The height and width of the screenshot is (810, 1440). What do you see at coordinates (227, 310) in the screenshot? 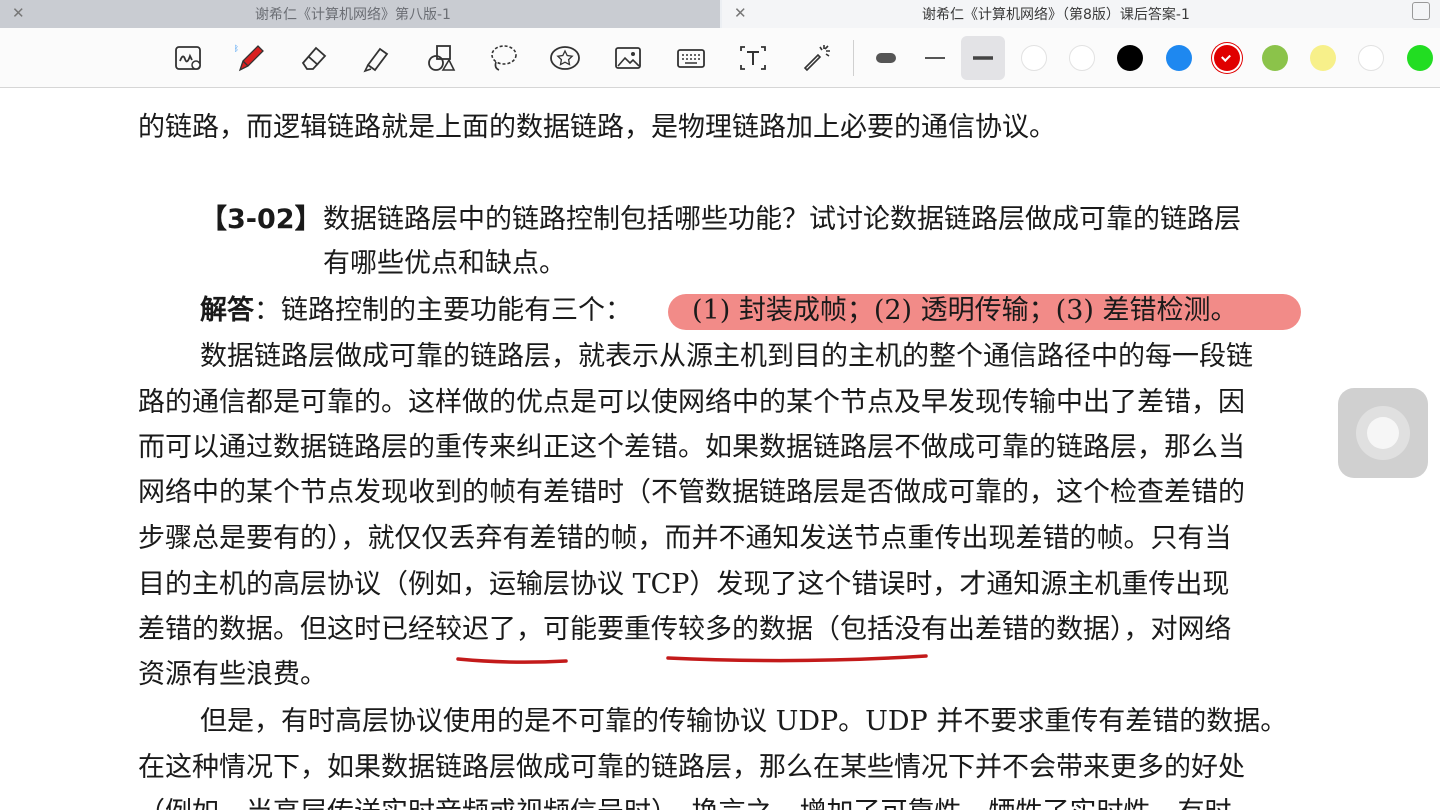
I see `answer-label: 解答` at bounding box center [227, 310].